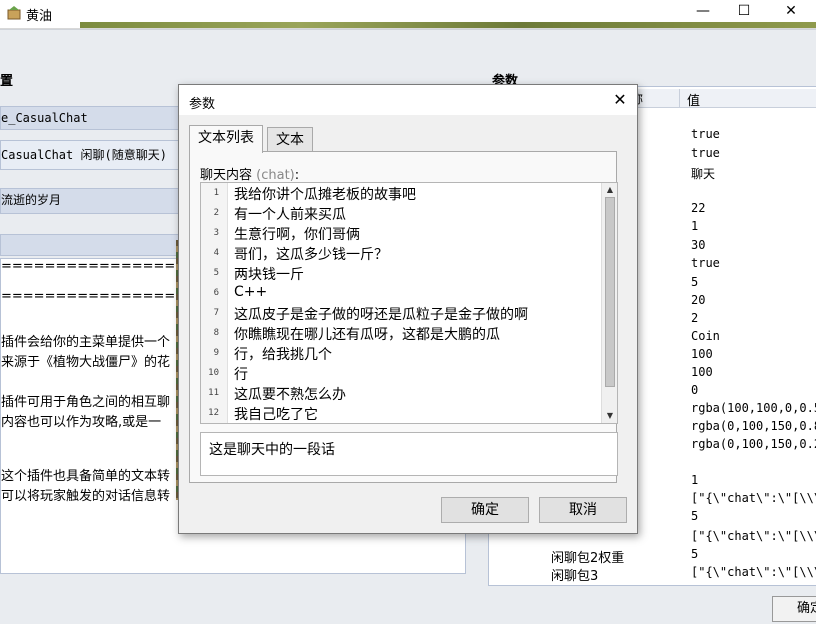  I want to click on editor-line-text: 我自己吃了它, so click(276, 415).